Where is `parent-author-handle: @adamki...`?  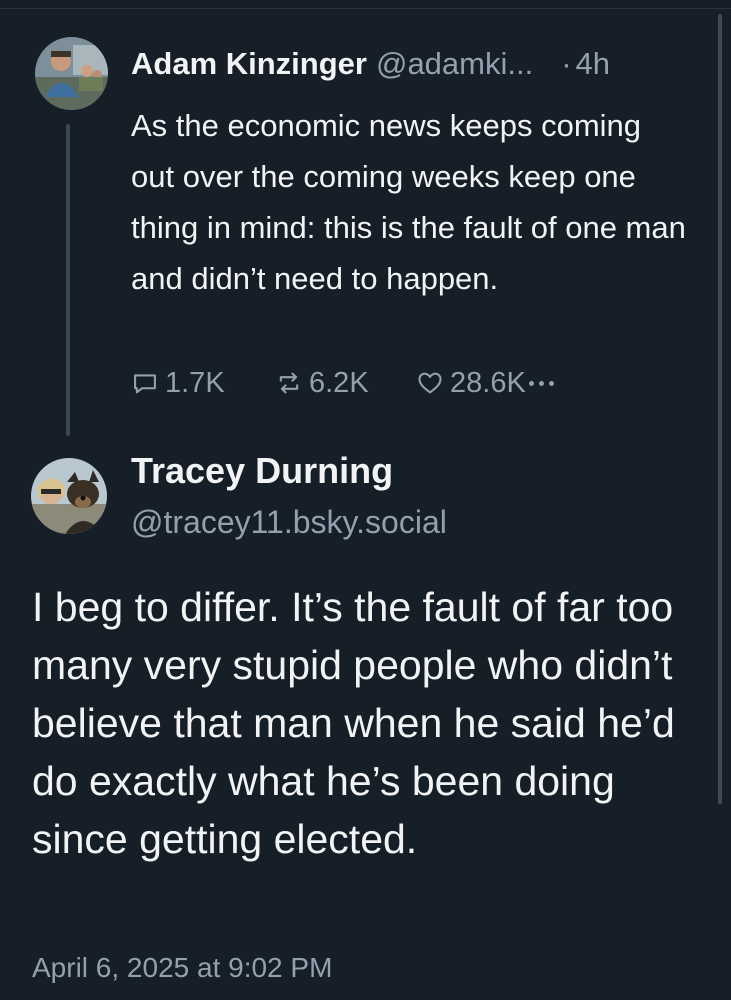
parent-author-handle: @adamki... is located at coordinates (454, 64).